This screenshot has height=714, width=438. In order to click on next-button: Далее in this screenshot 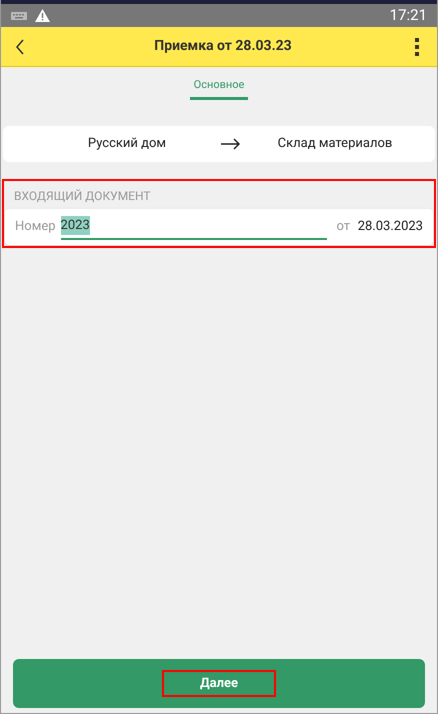, I will do `click(219, 683)`.